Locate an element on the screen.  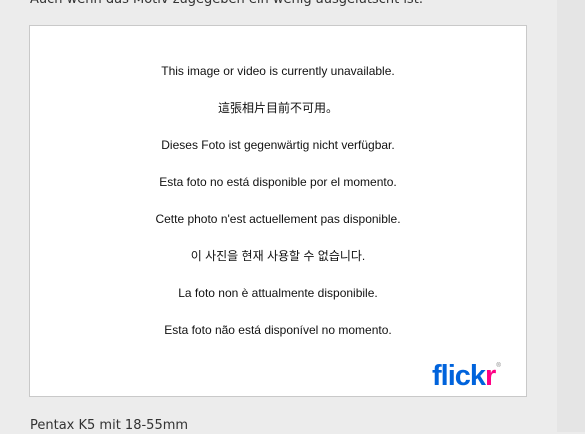
unavailable-message-ko: 이 사진을 현재 사용할 수 없습니다. is located at coordinates (278, 256).